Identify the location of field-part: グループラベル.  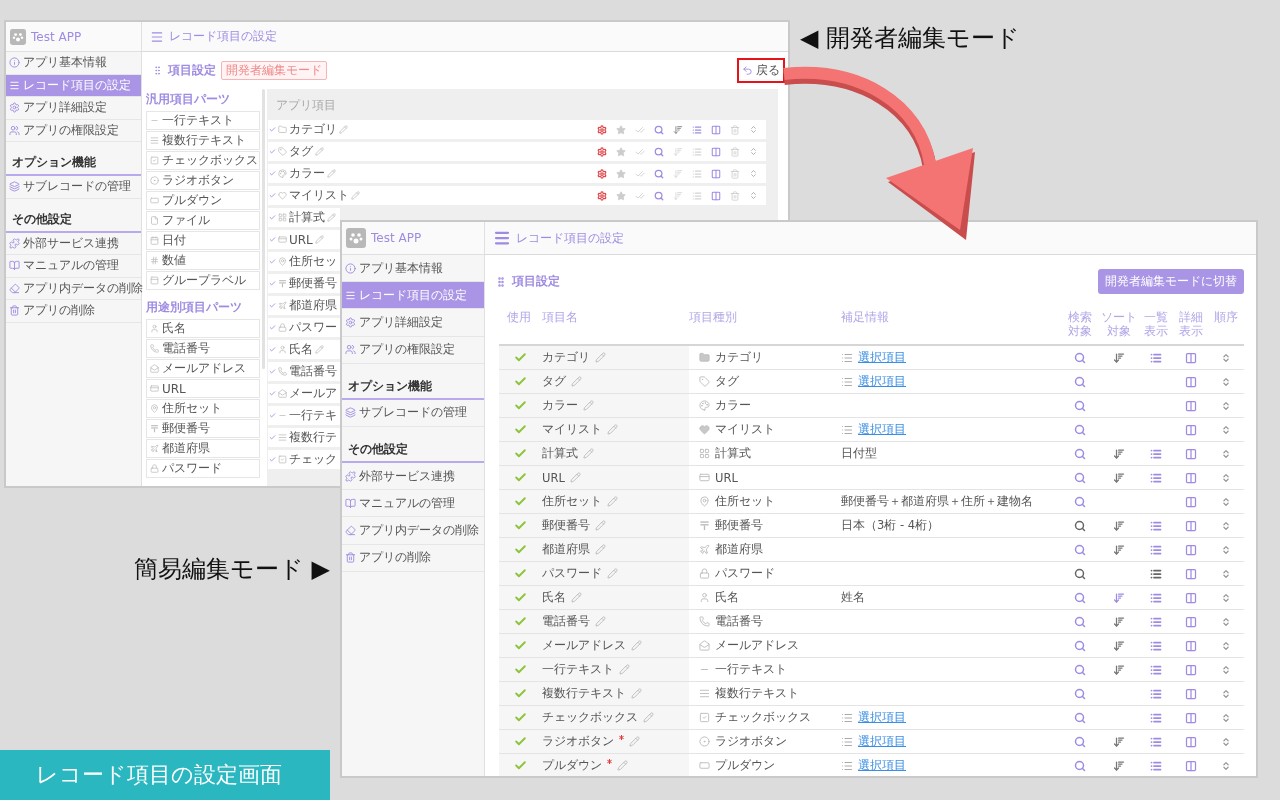
(203, 280).